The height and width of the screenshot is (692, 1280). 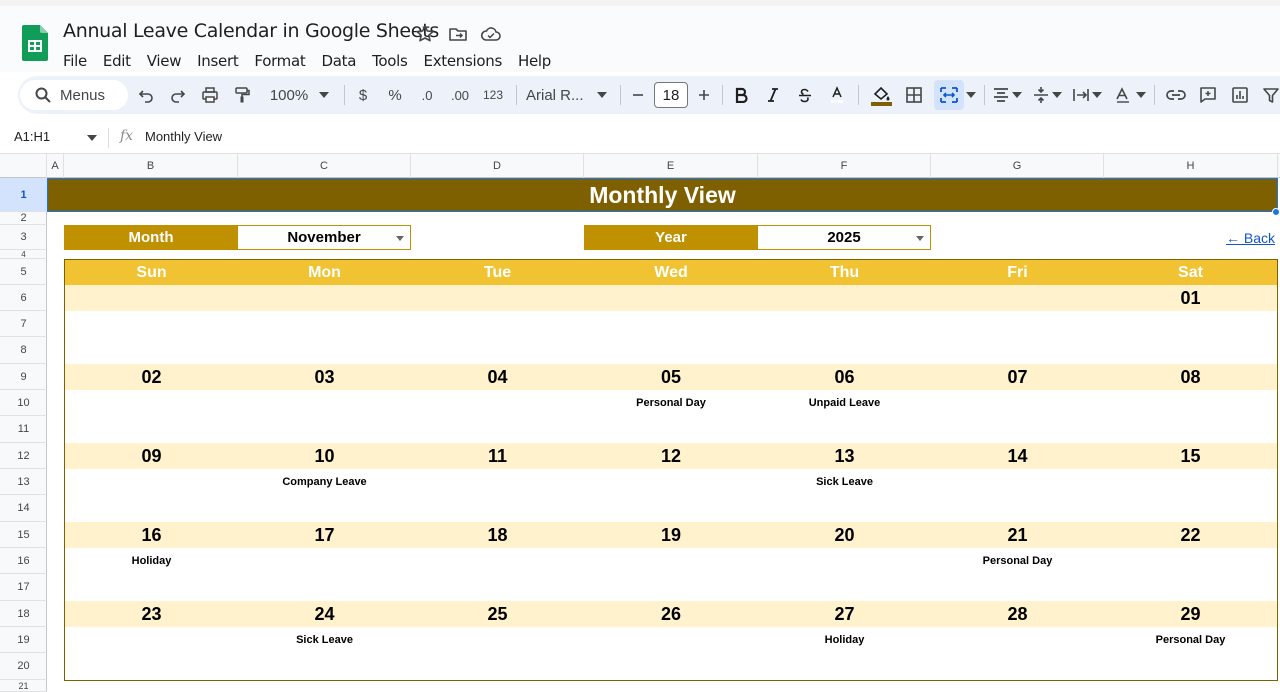 I want to click on row-header: 14, so click(x=23, y=508).